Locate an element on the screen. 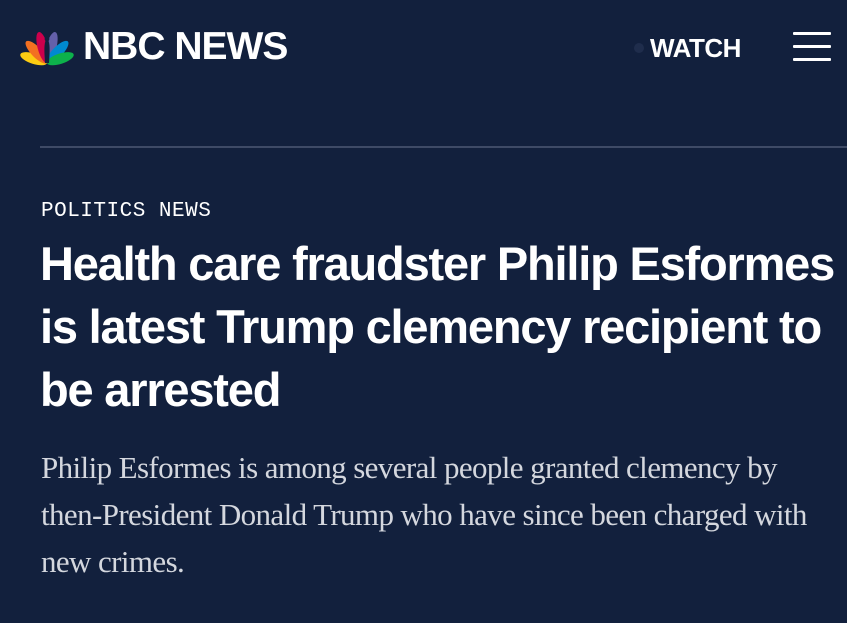 The height and width of the screenshot is (623, 847). live-dot-icon is located at coordinates (639, 48).